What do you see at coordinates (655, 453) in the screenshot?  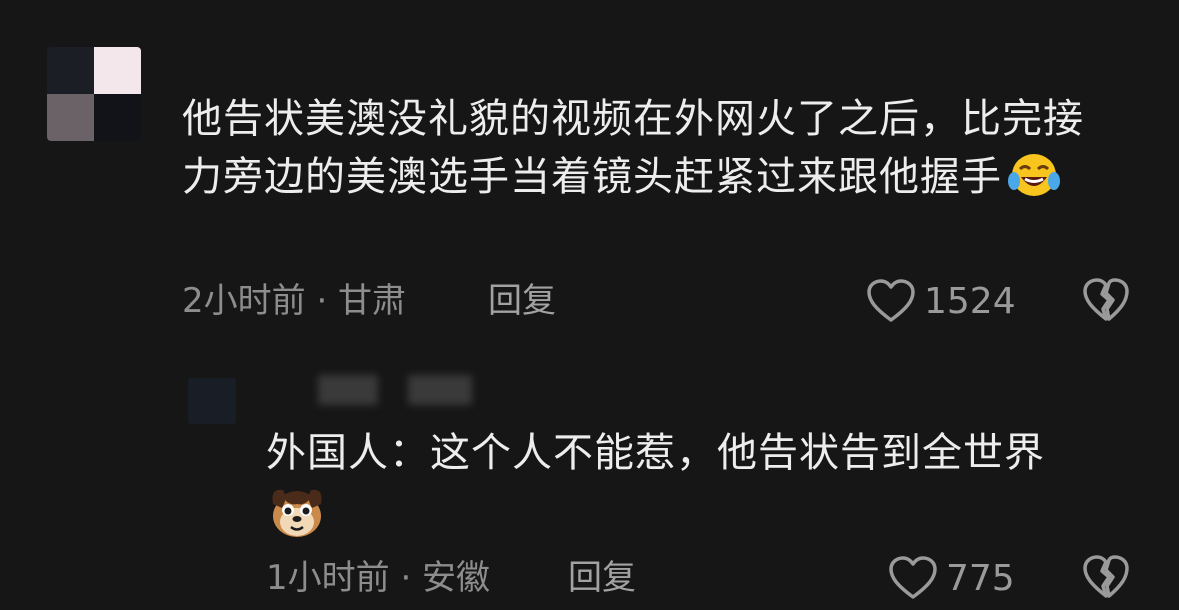 I see `reply-text: 外国人：这个人不能惹，他告状告到全世界` at bounding box center [655, 453].